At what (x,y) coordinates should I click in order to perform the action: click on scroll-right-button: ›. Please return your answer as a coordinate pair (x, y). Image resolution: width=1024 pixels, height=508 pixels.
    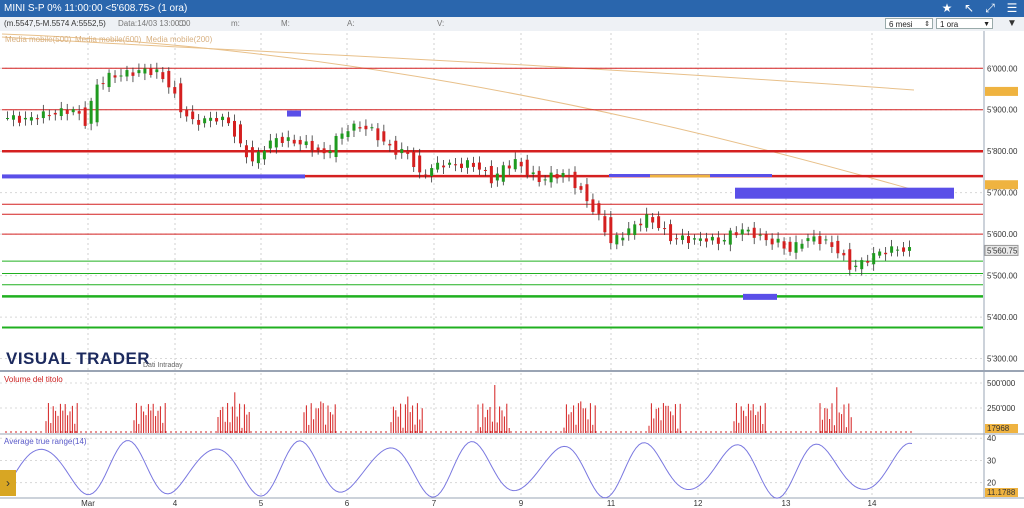
    Looking at the image, I should click on (8, 483).